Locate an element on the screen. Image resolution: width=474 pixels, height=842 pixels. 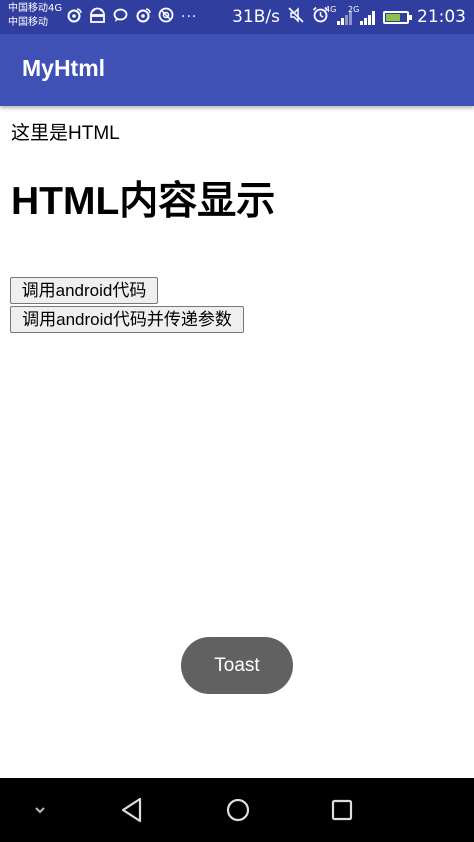
battery-level is located at coordinates (393, 17).